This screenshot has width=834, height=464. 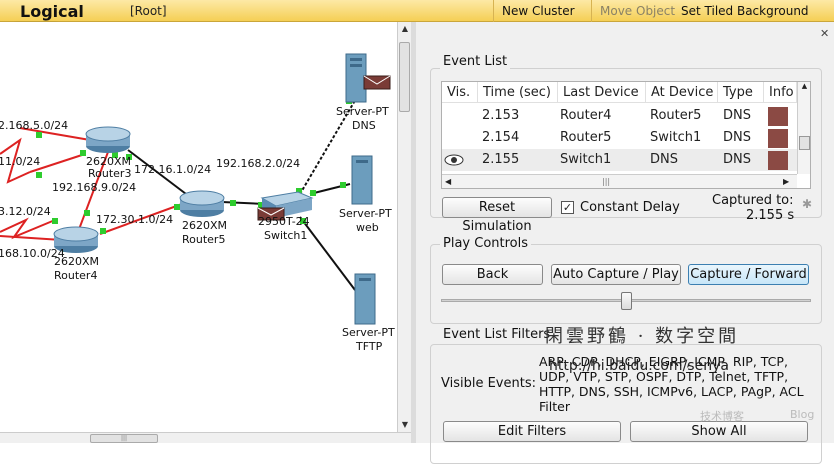 What do you see at coordinates (365, 213) in the screenshot?
I see `web-model-label: Server-PT` at bounding box center [365, 213].